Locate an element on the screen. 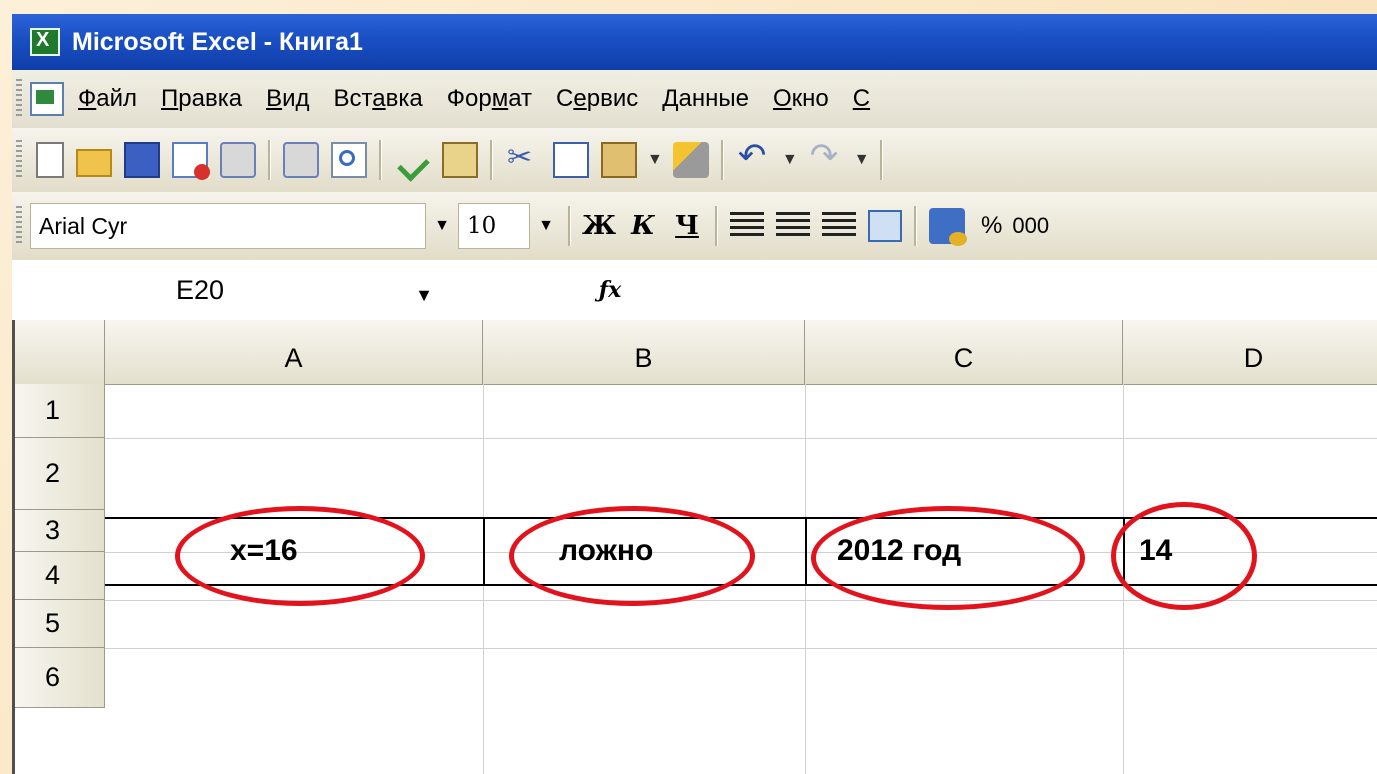 The height and width of the screenshot is (774, 1377). insert-function-icon: ƒx is located at coordinates (610, 290).